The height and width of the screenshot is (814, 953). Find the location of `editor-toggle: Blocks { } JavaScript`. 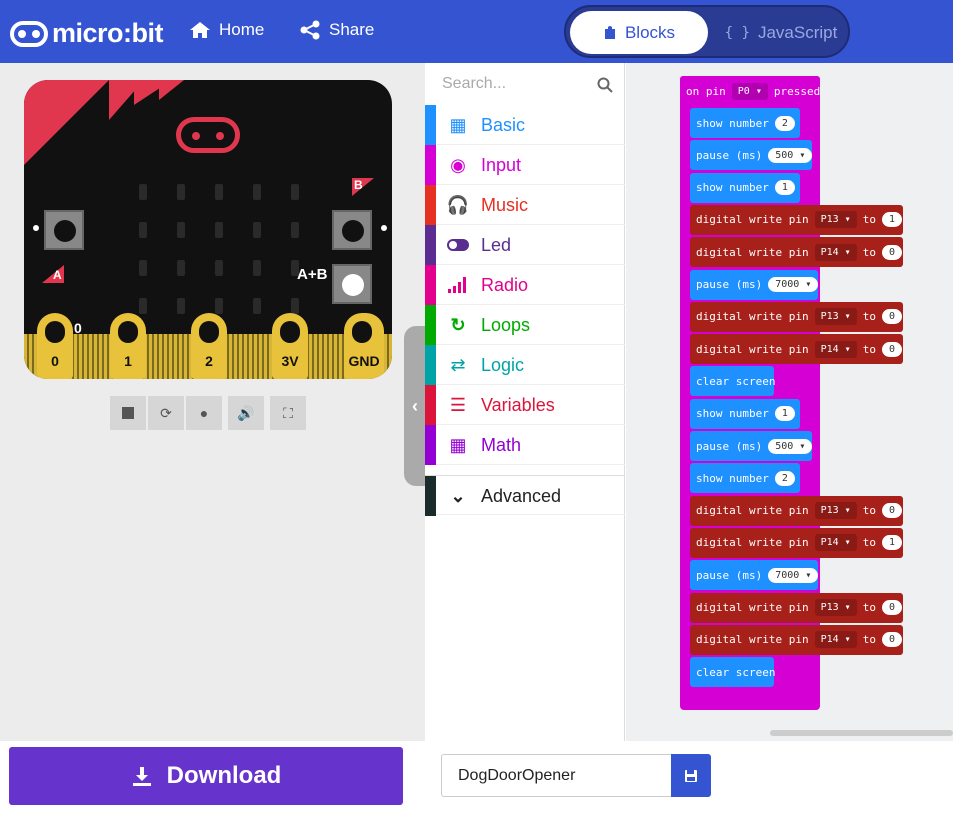

editor-toggle: Blocks { } JavaScript is located at coordinates (707, 31).